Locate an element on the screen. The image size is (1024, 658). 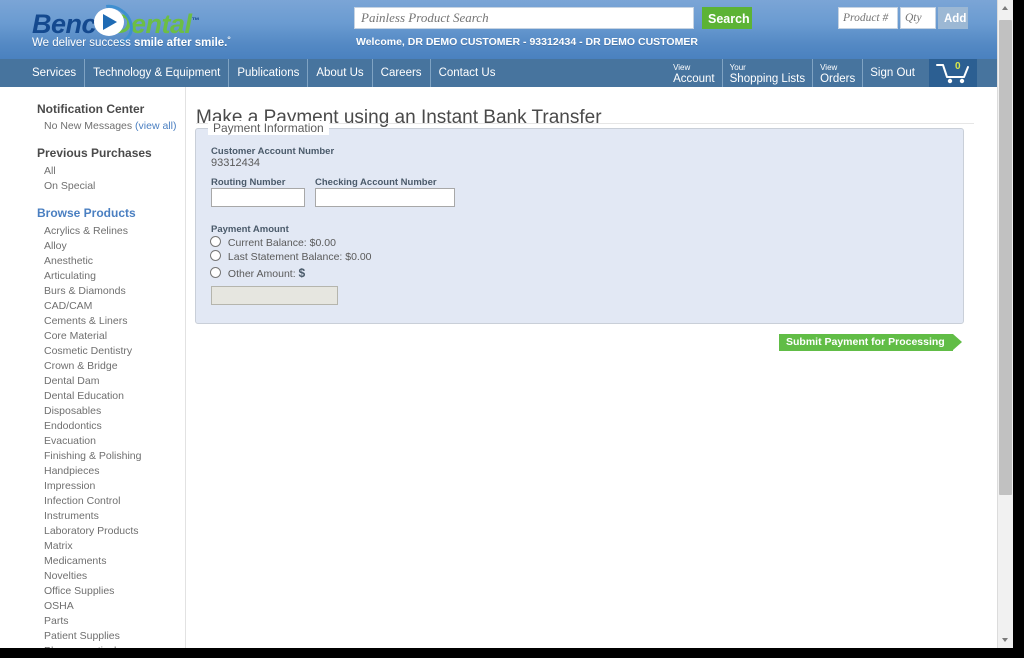
nav-item-view-account: View Account is located at coordinates (694, 73).